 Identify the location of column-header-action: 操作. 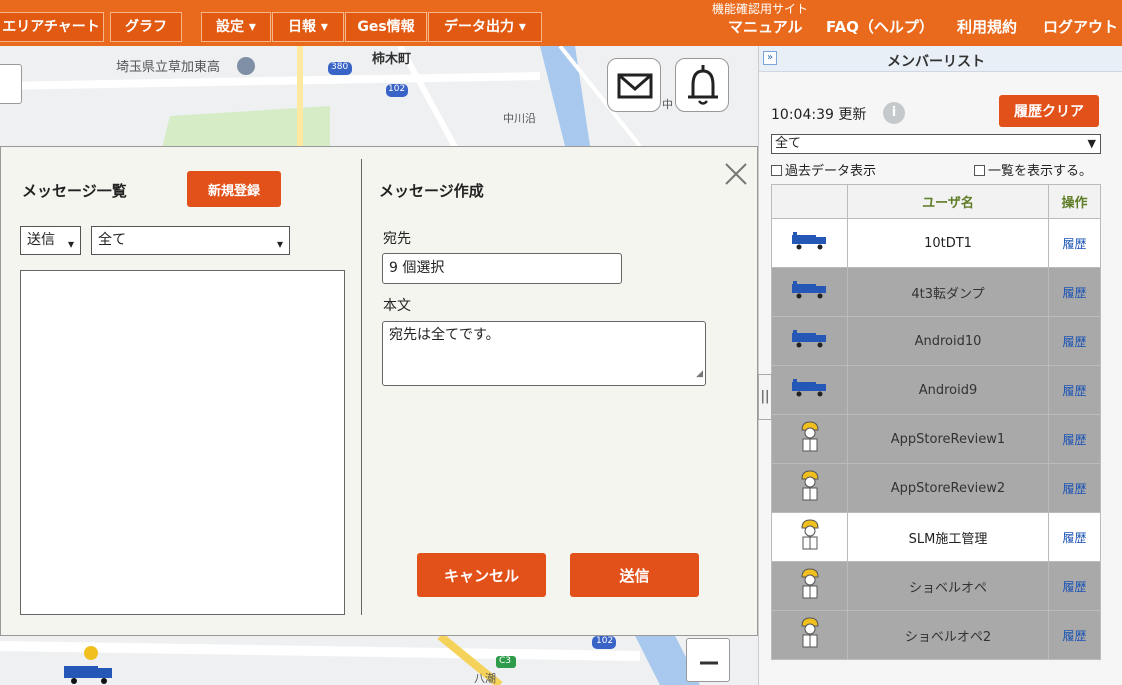
(1074, 201).